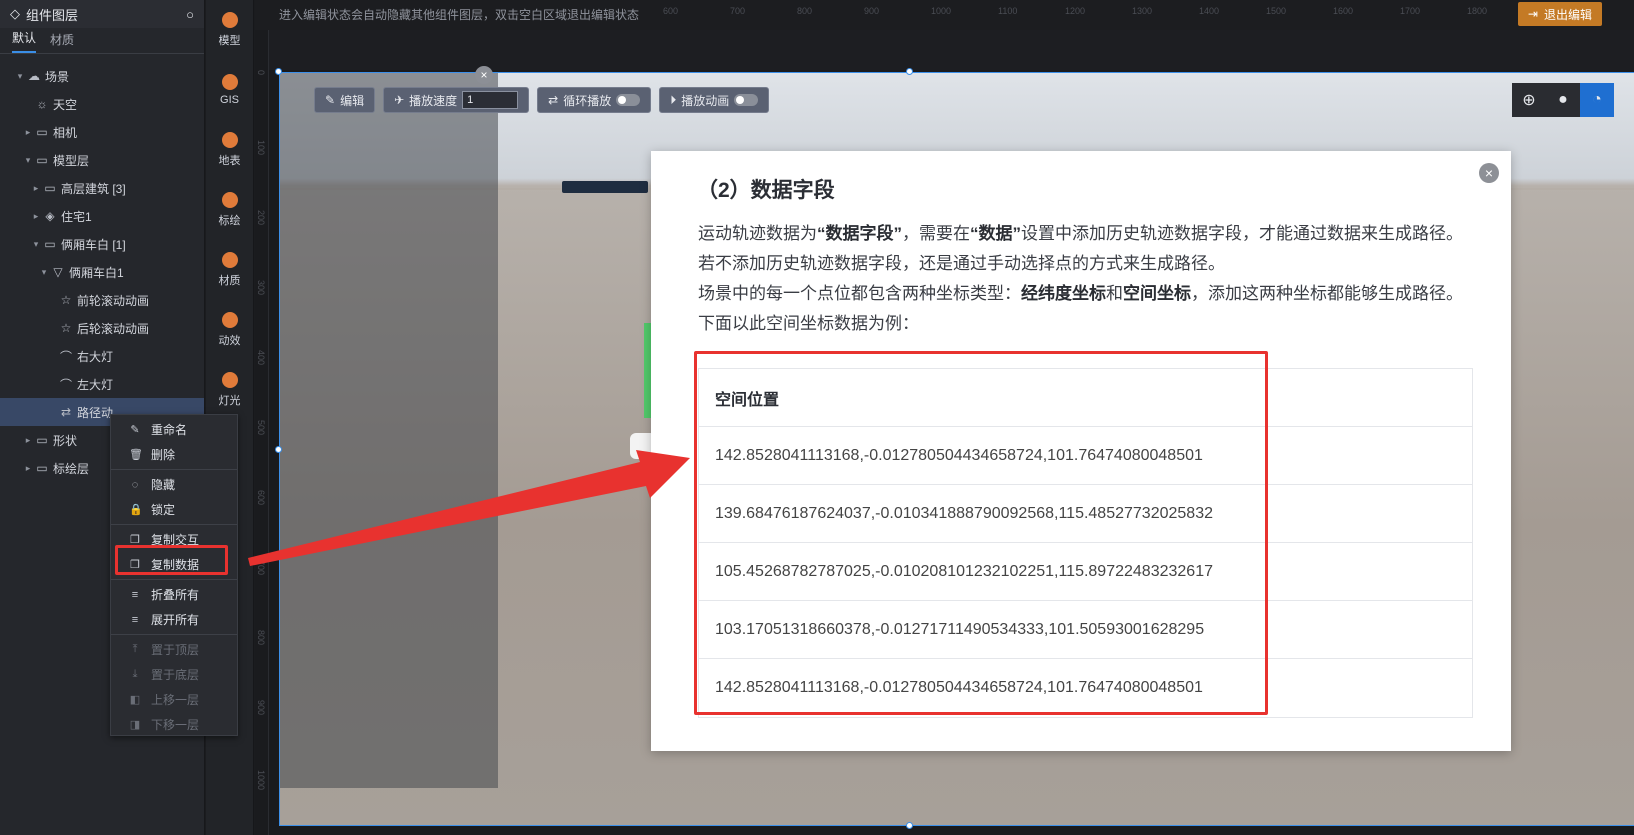 This screenshot has width=1634, height=835. What do you see at coordinates (102, 300) in the screenshot?
I see `tree-item: ☆ 前轮滚动动画` at bounding box center [102, 300].